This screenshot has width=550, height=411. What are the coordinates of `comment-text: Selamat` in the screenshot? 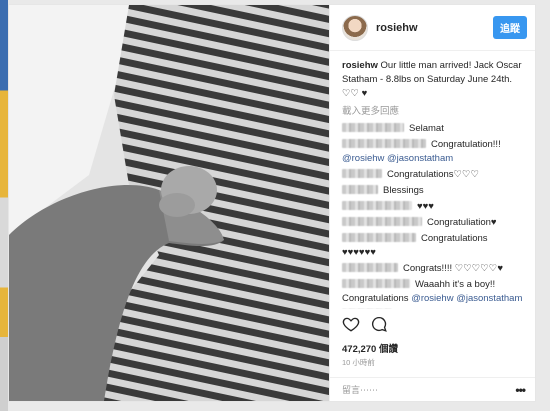 It's located at (426, 128).